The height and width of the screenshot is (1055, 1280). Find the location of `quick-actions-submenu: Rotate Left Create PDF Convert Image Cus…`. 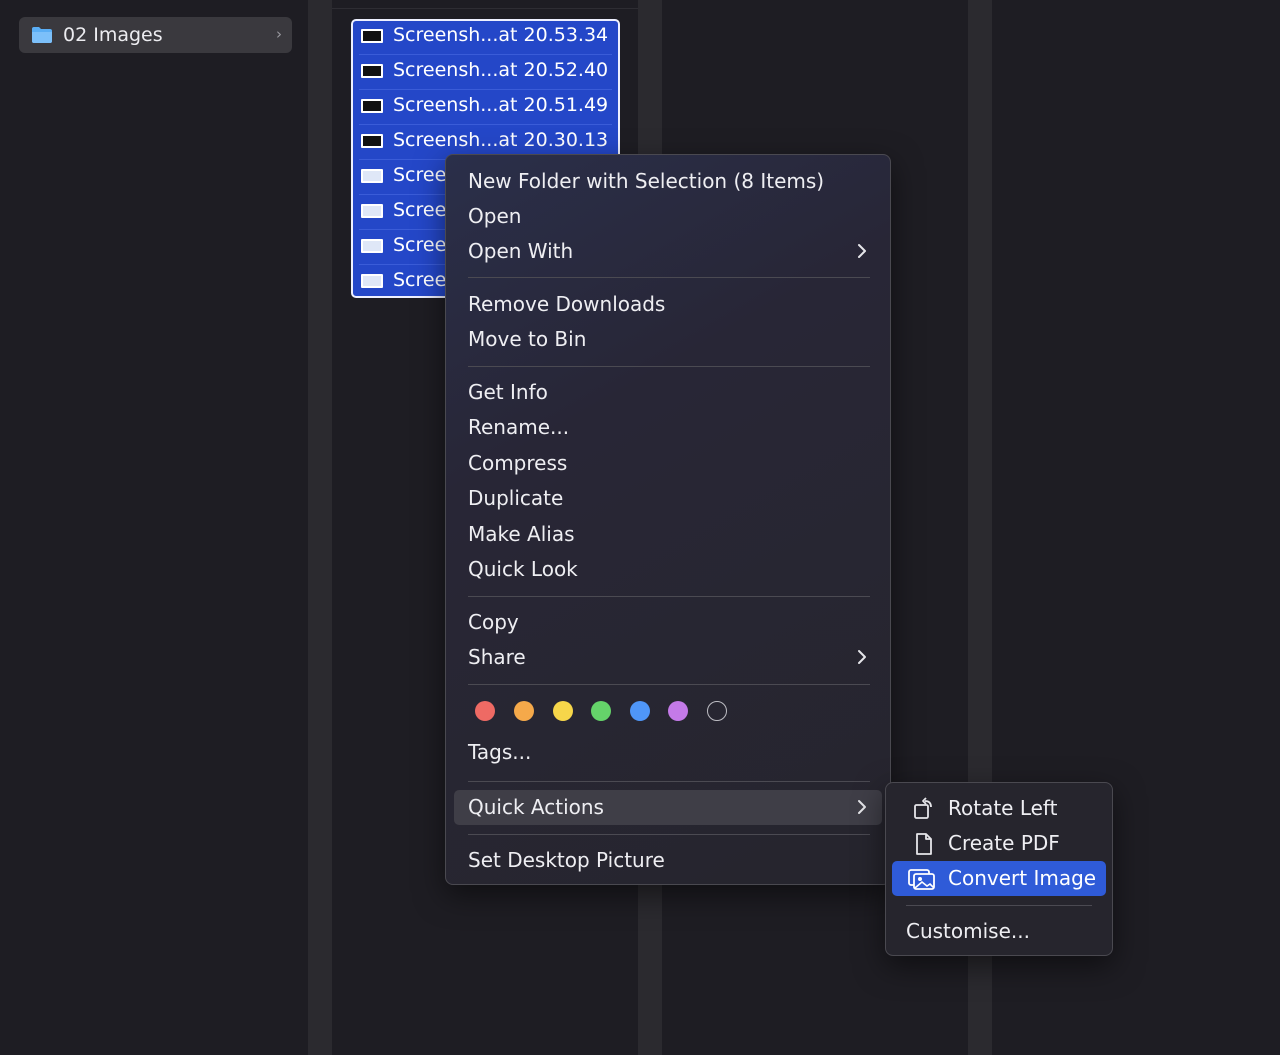

quick-actions-submenu: Rotate Left Create PDF Convert Image Cus… is located at coordinates (999, 869).